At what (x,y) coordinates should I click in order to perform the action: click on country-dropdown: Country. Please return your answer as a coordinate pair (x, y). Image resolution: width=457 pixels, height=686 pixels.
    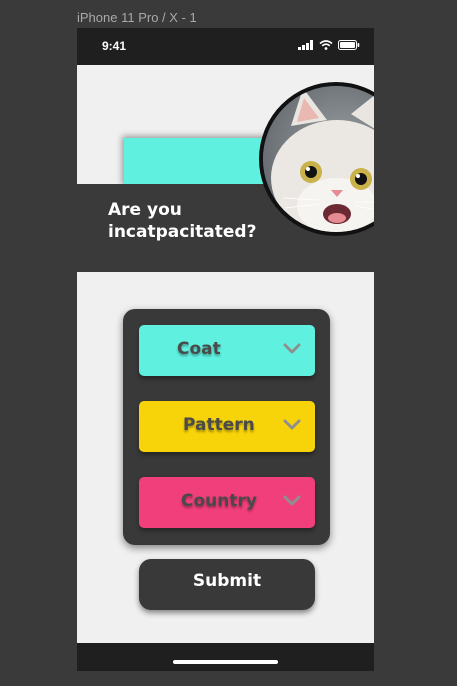
    Looking at the image, I should click on (227, 502).